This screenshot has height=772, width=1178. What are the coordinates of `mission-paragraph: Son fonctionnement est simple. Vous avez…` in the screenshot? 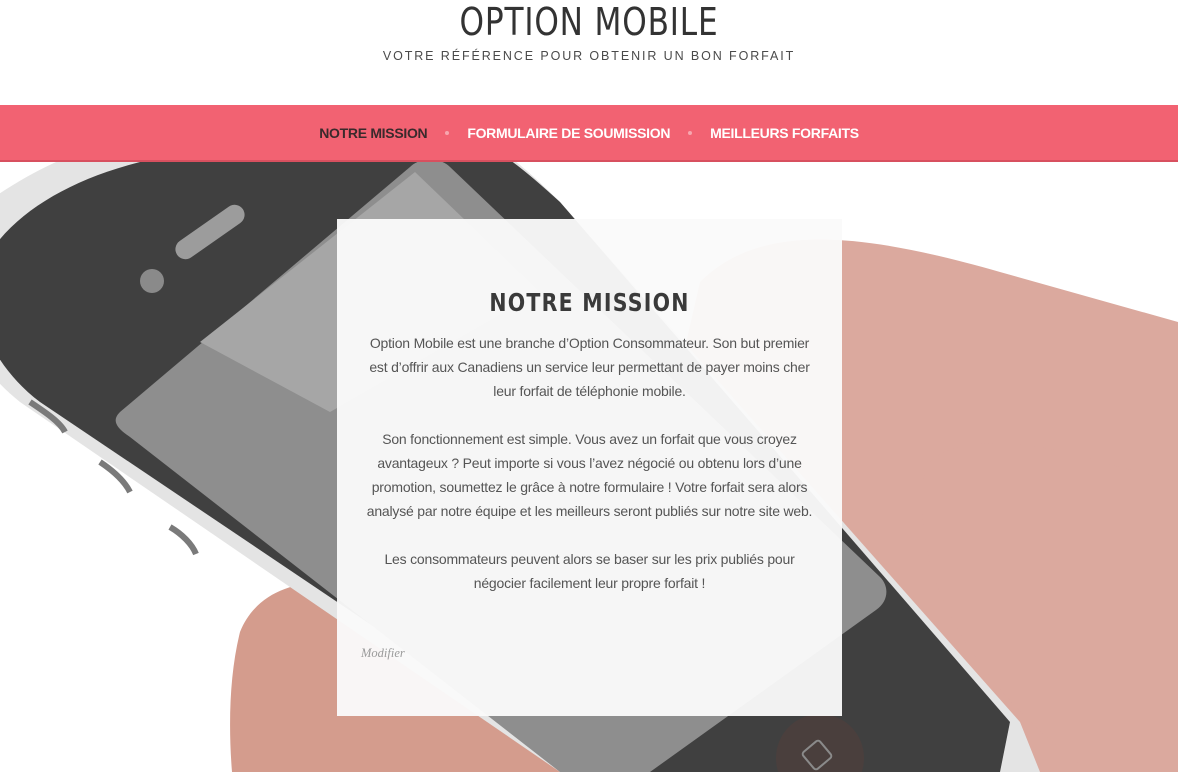 It's located at (589, 475).